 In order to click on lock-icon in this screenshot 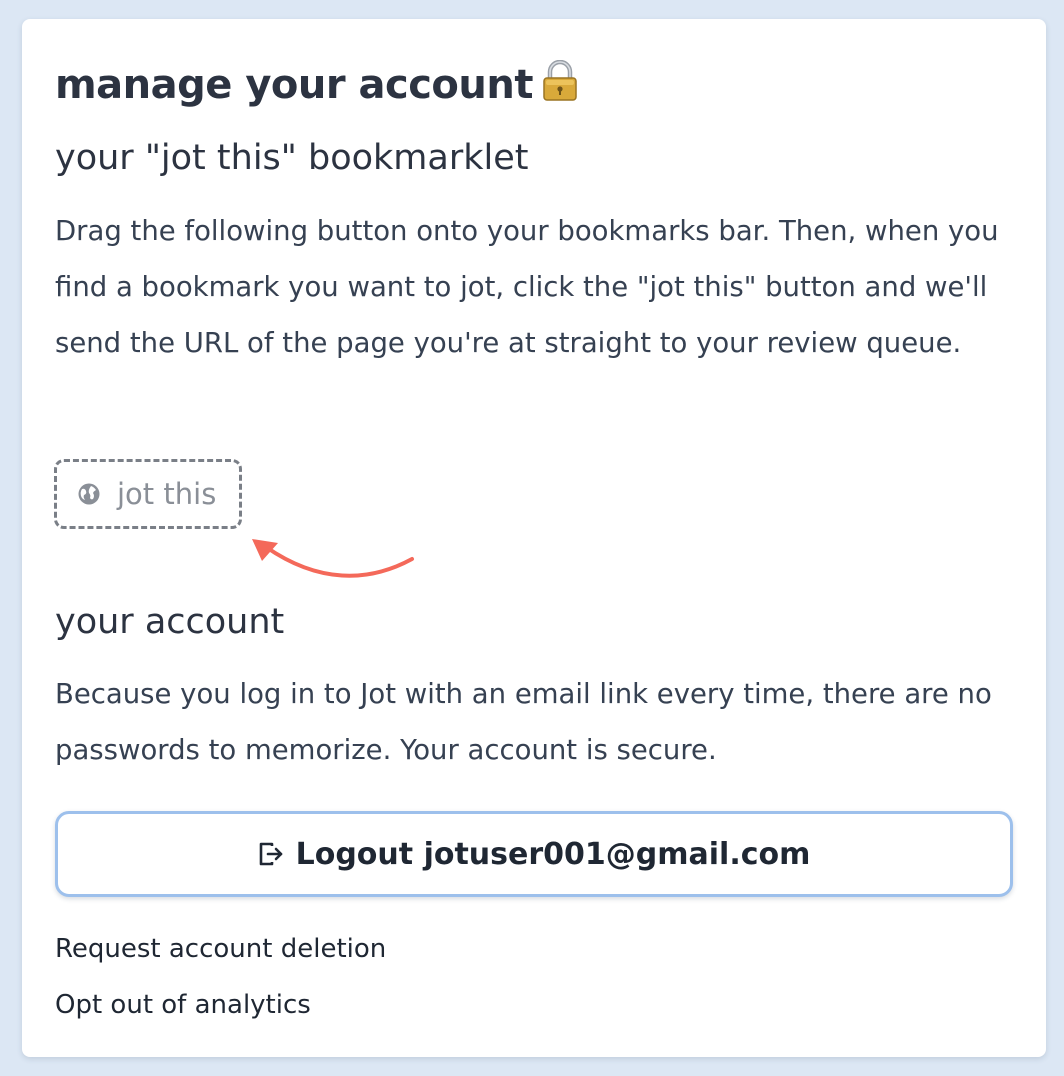, I will do `click(560, 88)`.